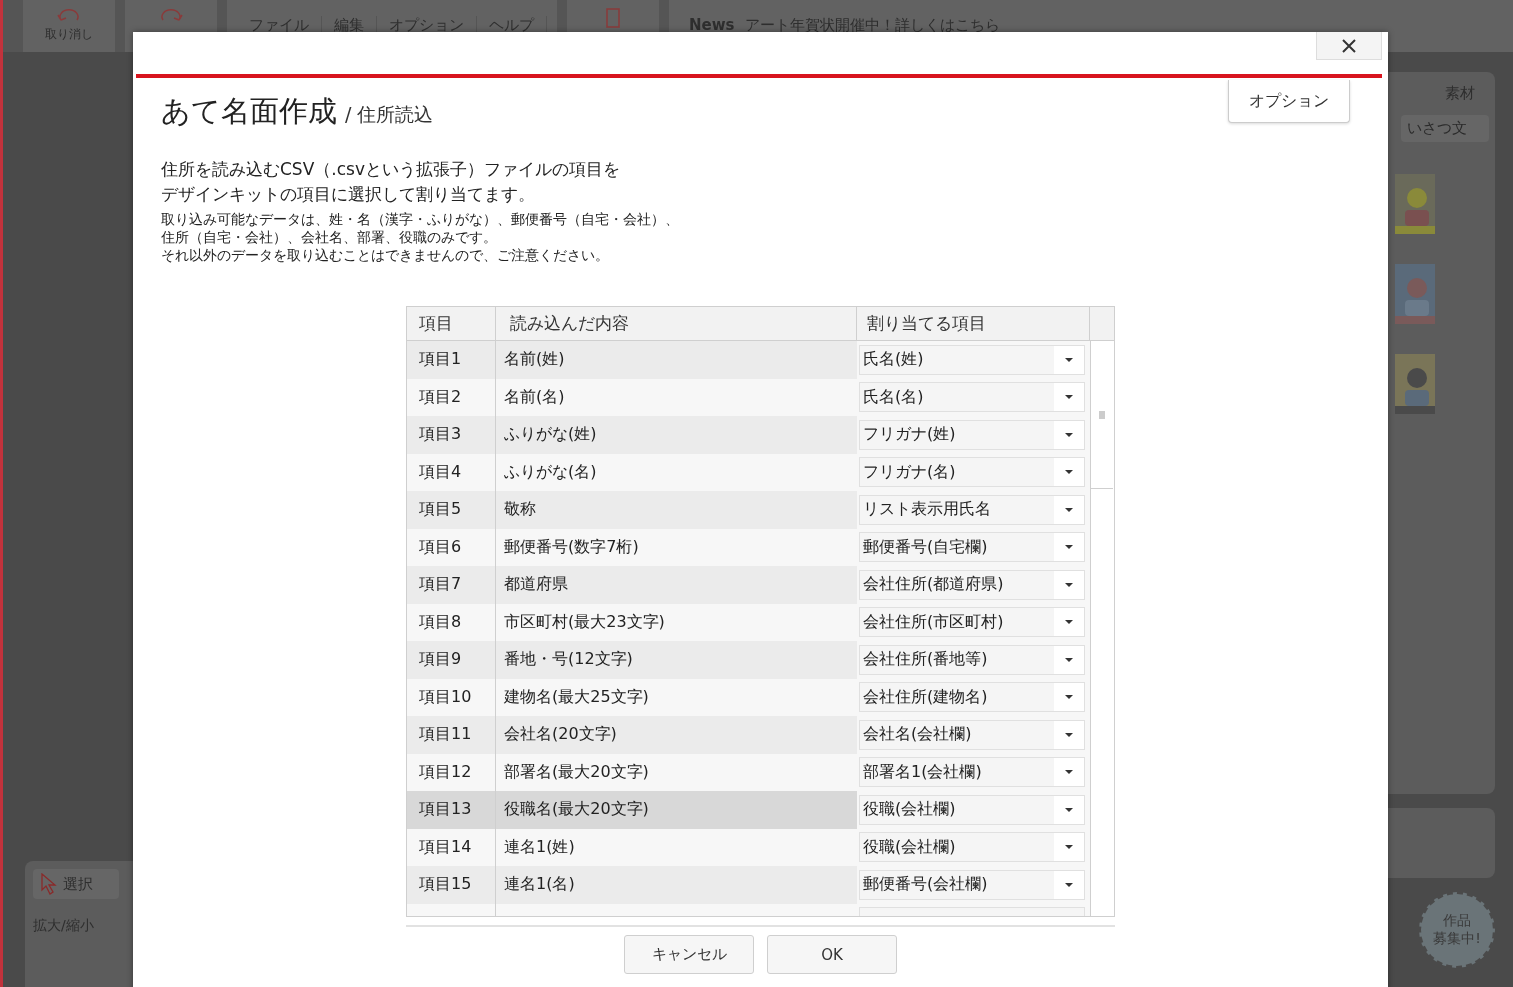 Image resolution: width=1513 pixels, height=987 pixels. What do you see at coordinates (748, 772) in the screenshot?
I see `table-row: 項目12 部署名(最大20文字) 部署名1(会社欄)` at bounding box center [748, 772].